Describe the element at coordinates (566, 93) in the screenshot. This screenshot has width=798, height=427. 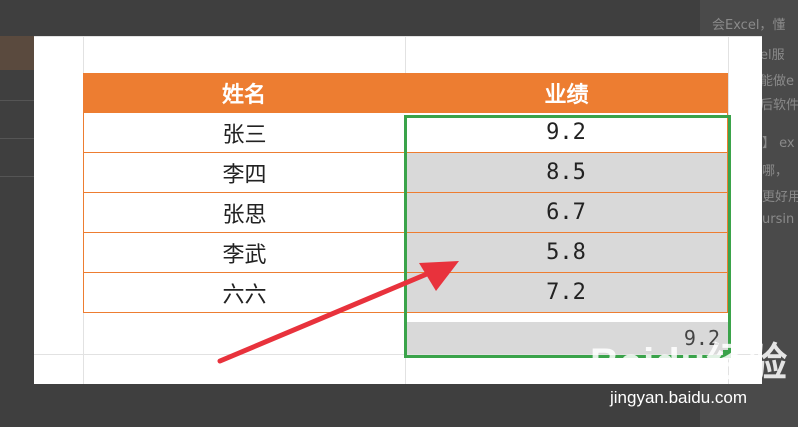
I see `header-score: 业绩` at that location.